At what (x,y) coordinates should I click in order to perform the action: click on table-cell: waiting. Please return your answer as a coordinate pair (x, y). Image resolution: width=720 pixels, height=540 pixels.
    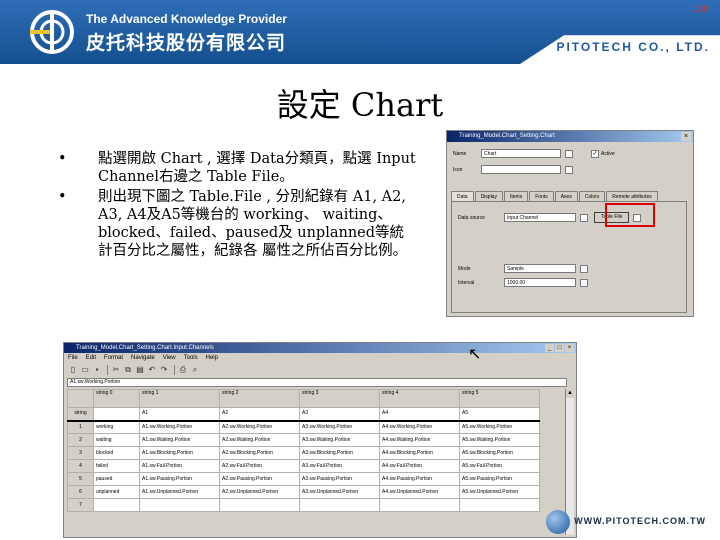
    Looking at the image, I should click on (116, 440).